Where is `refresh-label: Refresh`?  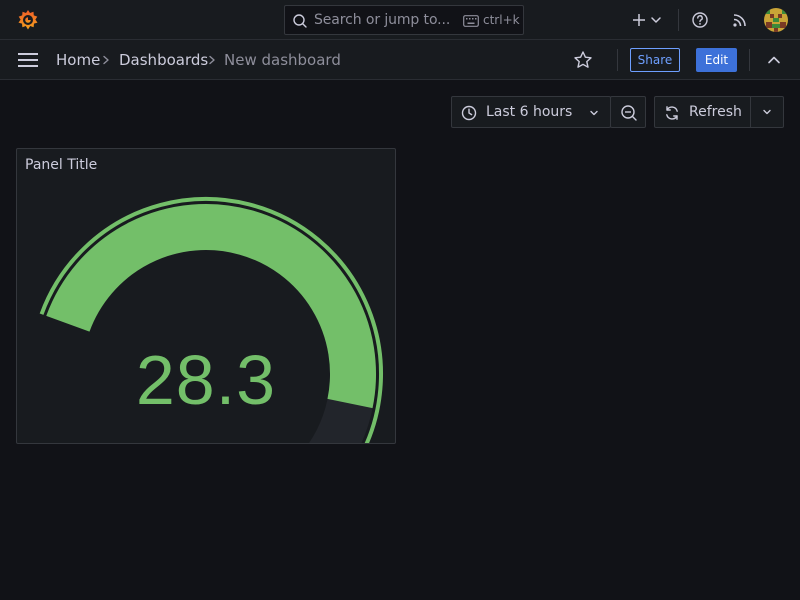
refresh-label: Refresh is located at coordinates (715, 112).